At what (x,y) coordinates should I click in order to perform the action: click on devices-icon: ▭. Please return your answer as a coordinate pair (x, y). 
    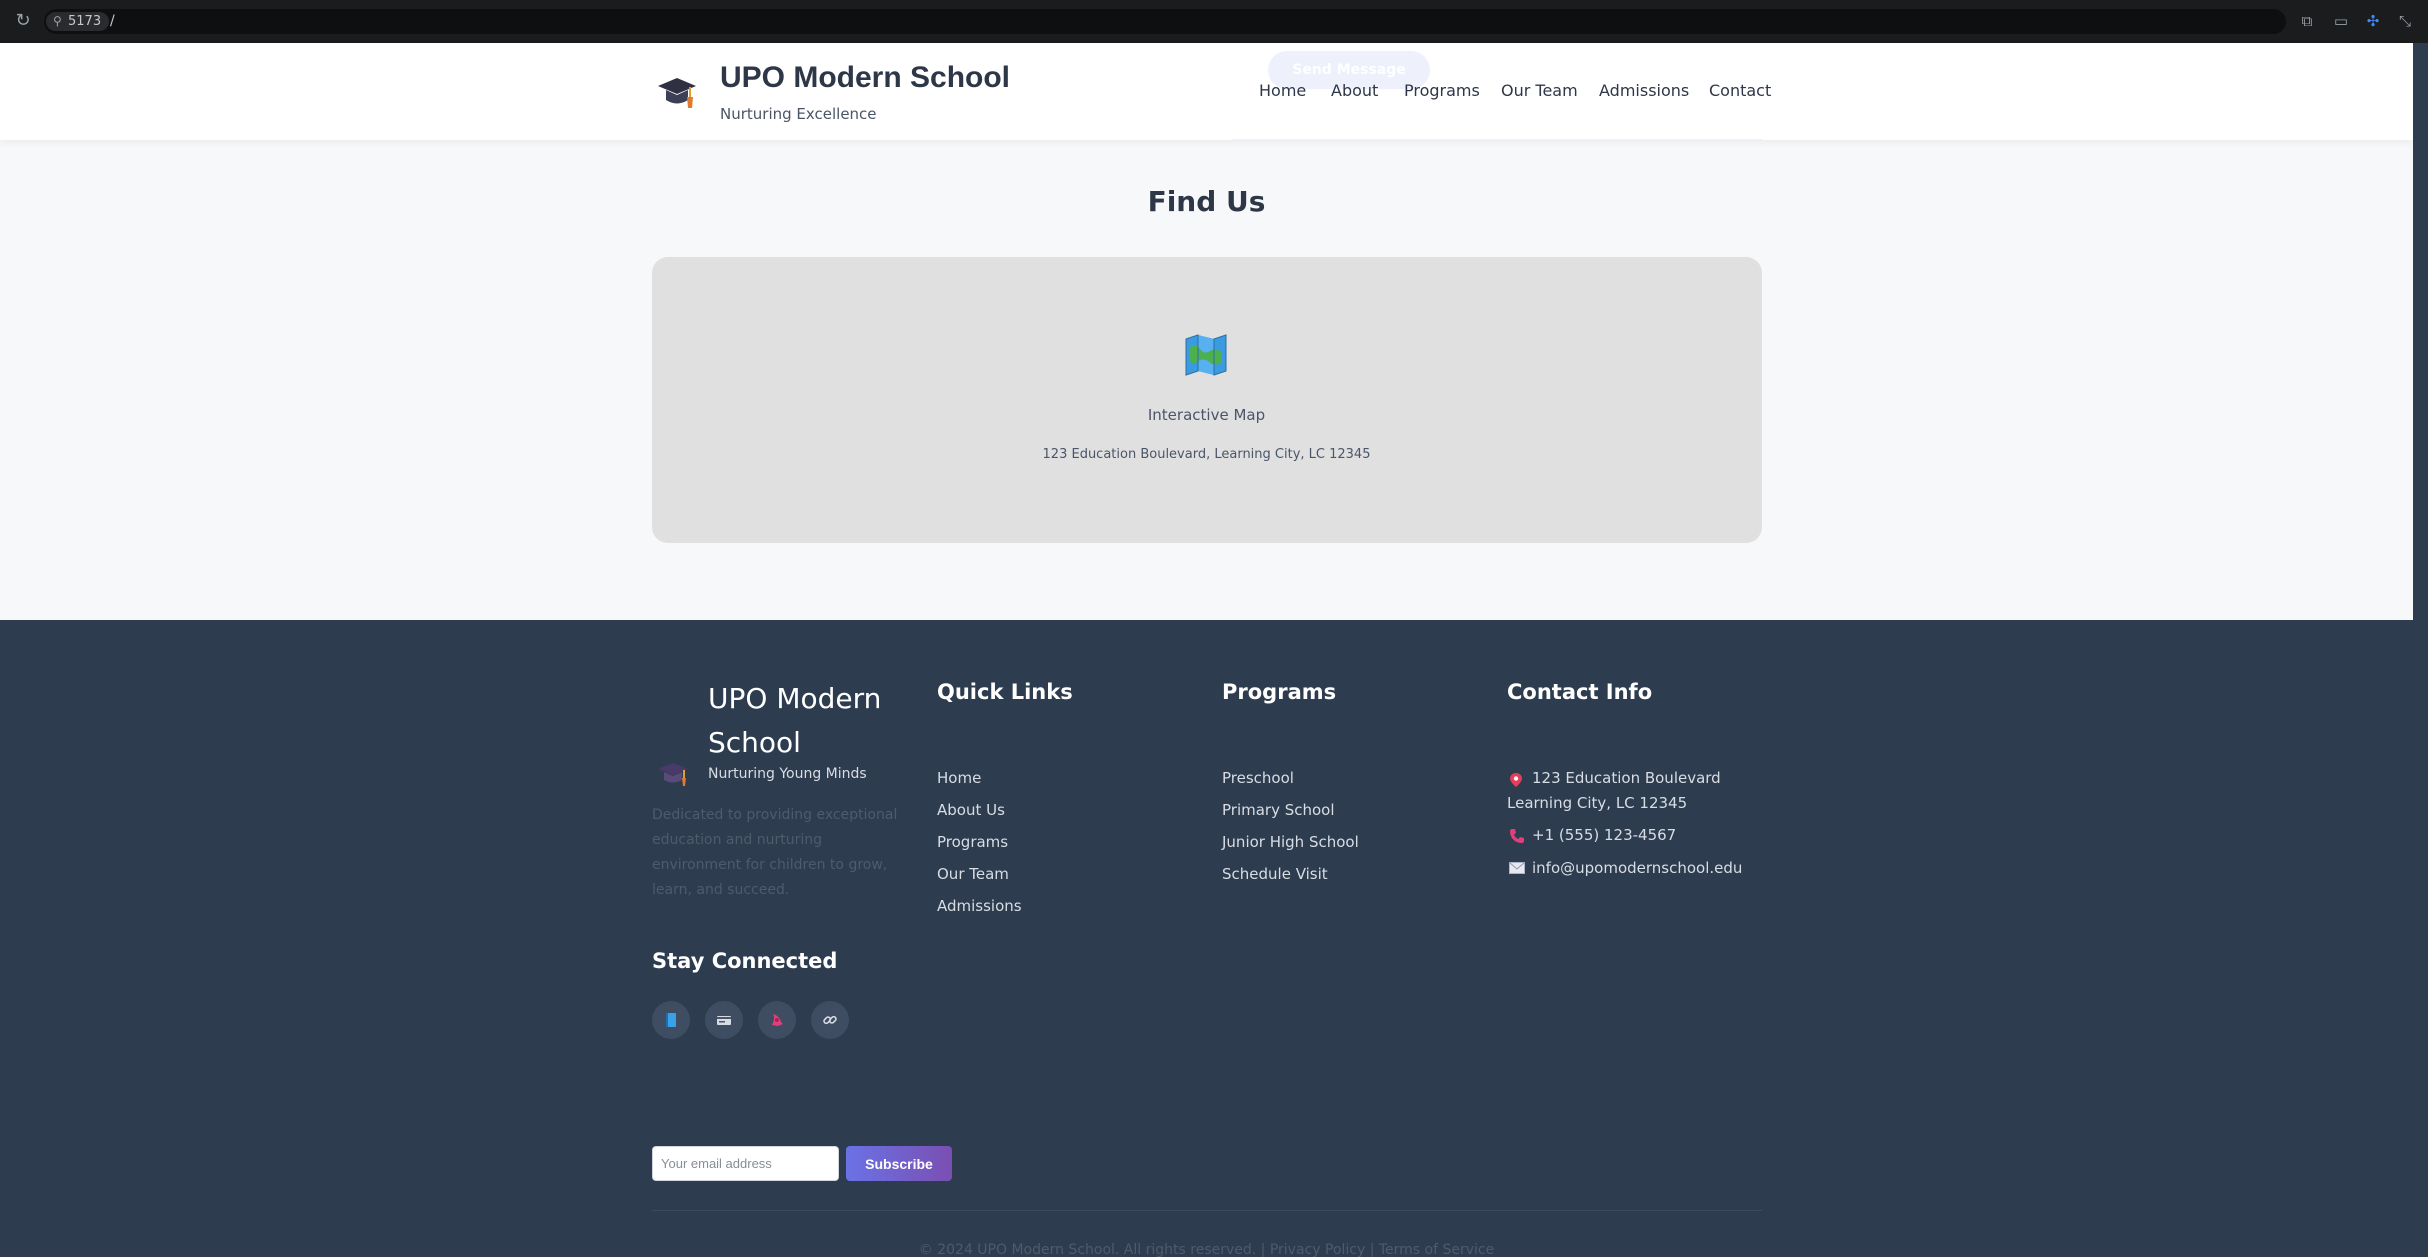
    Looking at the image, I should click on (2341, 21).